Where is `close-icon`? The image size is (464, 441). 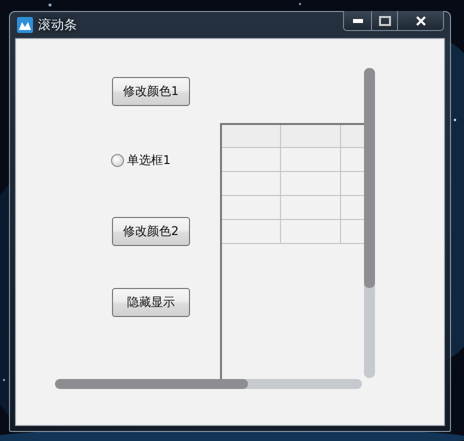 close-icon is located at coordinates (421, 21).